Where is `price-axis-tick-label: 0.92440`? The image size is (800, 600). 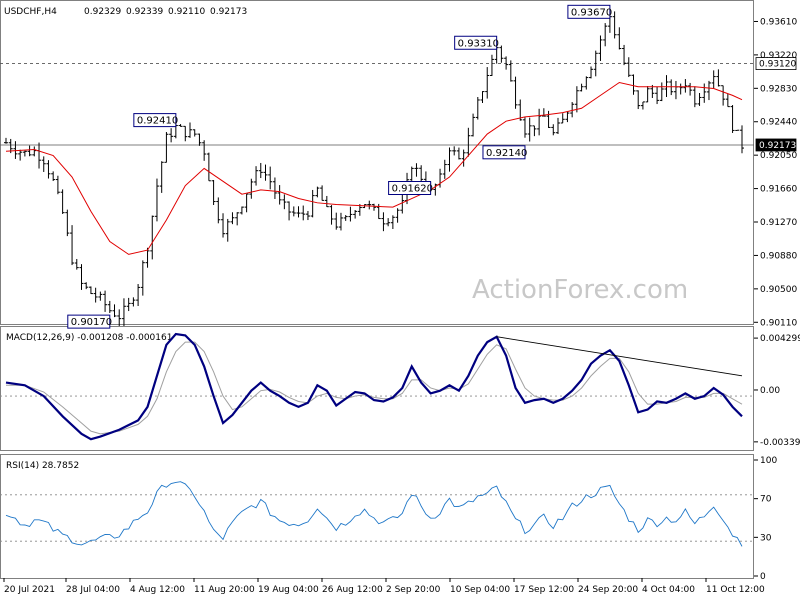
price-axis-tick-label: 0.92440 is located at coordinates (778, 123).